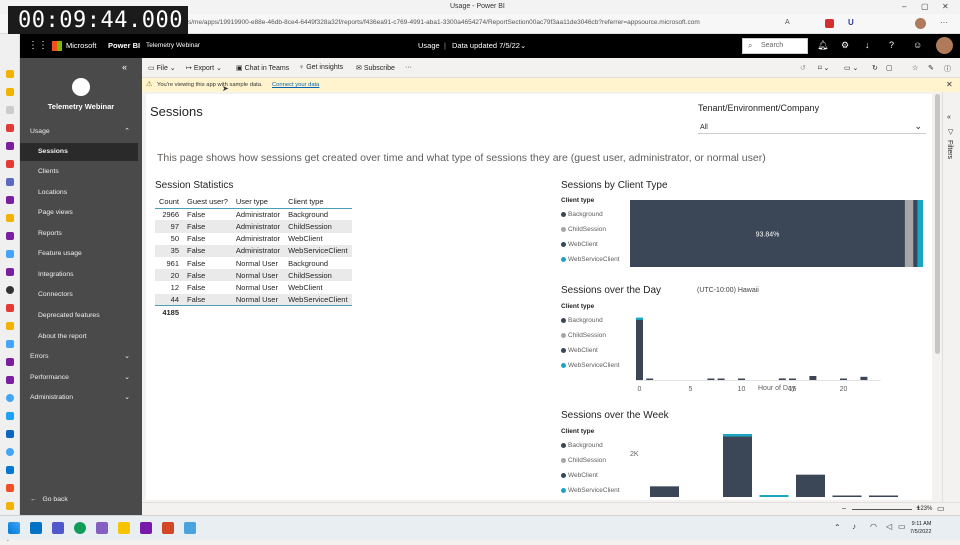 The height and width of the screenshot is (545, 960). I want to click on bar-segment-webserviceclient, so click(920, 233).